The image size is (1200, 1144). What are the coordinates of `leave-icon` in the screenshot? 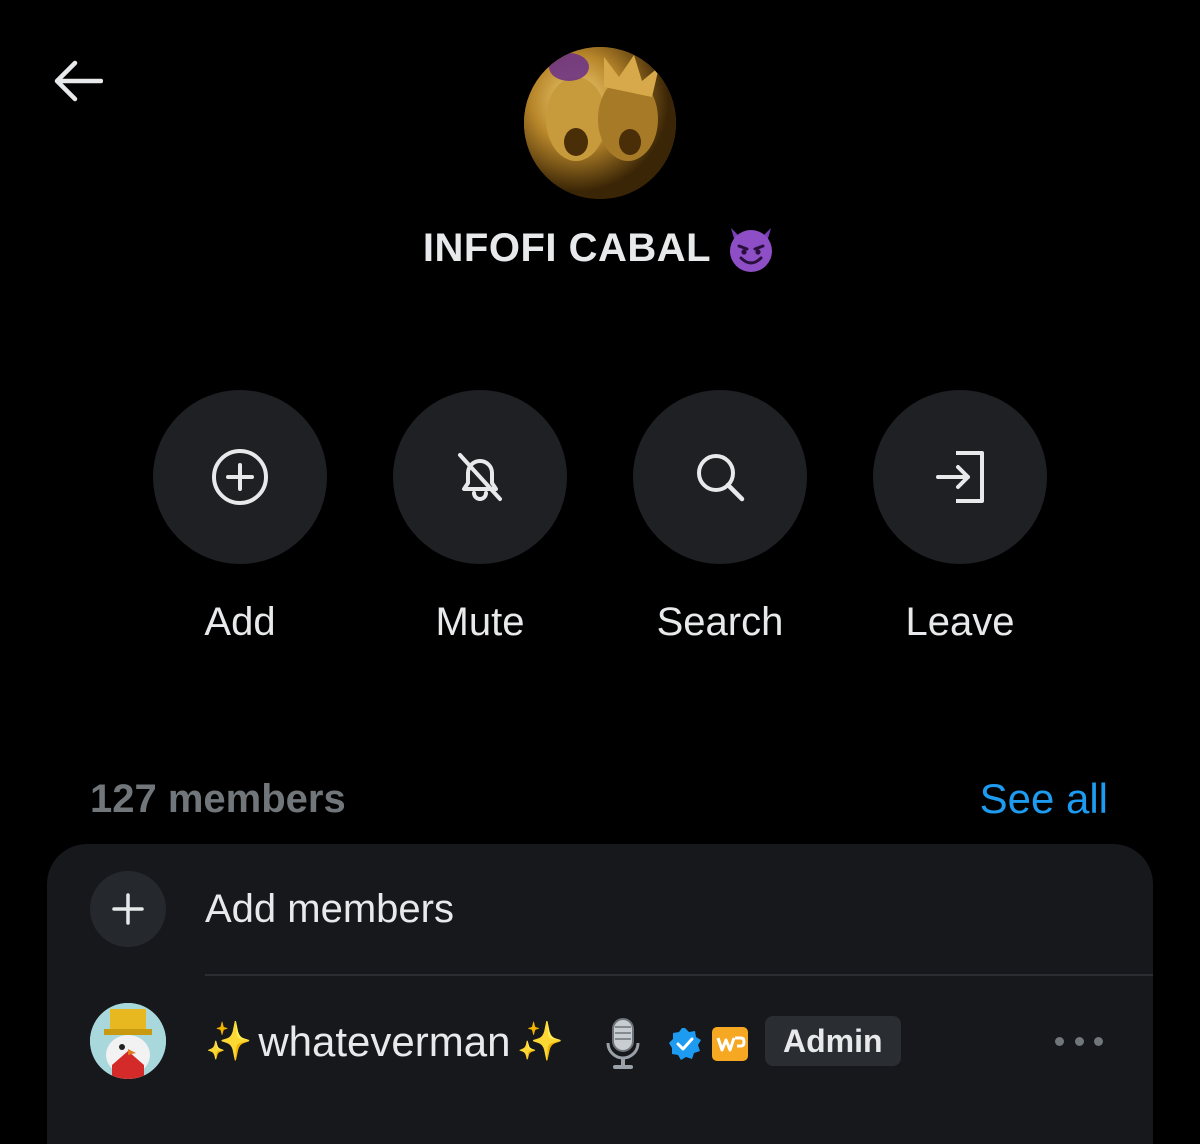 It's located at (960, 477).